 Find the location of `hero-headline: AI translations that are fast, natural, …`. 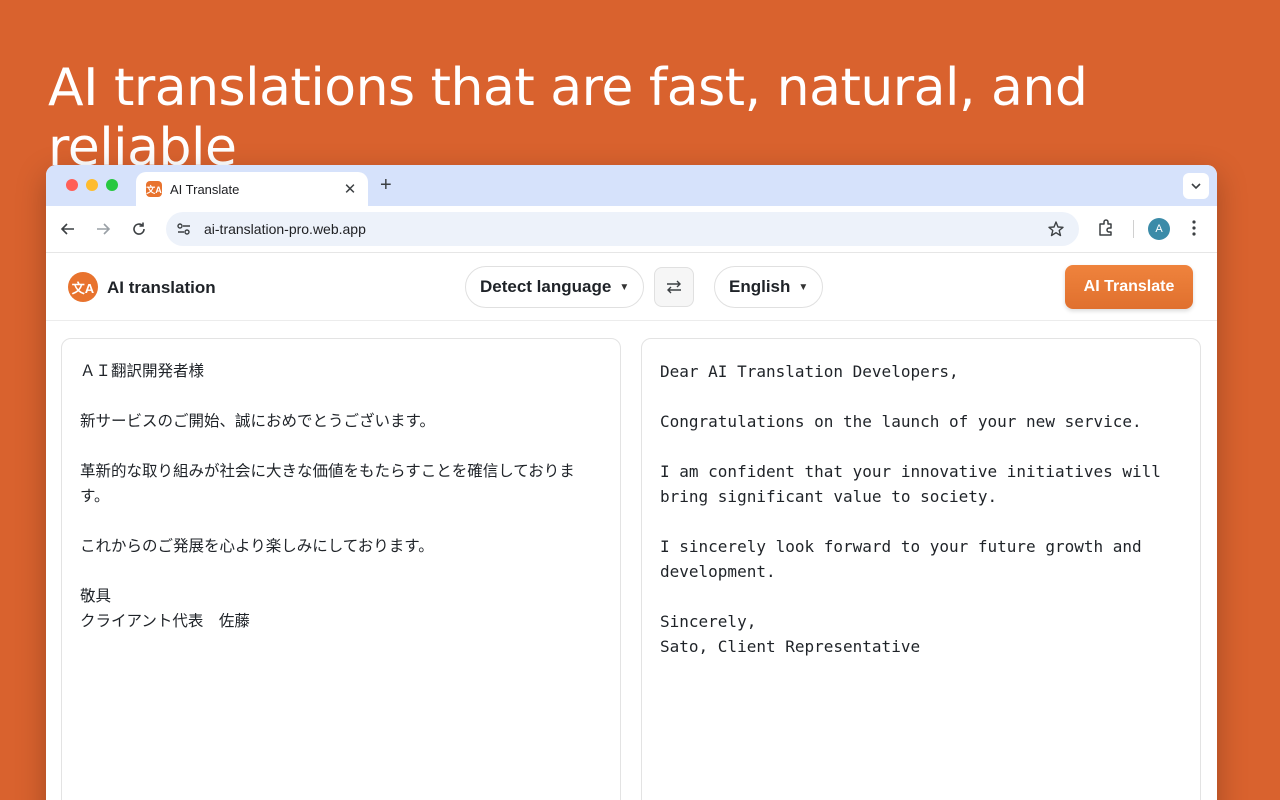

hero-headline: AI translations that are fast, natural, … is located at coordinates (568, 118).